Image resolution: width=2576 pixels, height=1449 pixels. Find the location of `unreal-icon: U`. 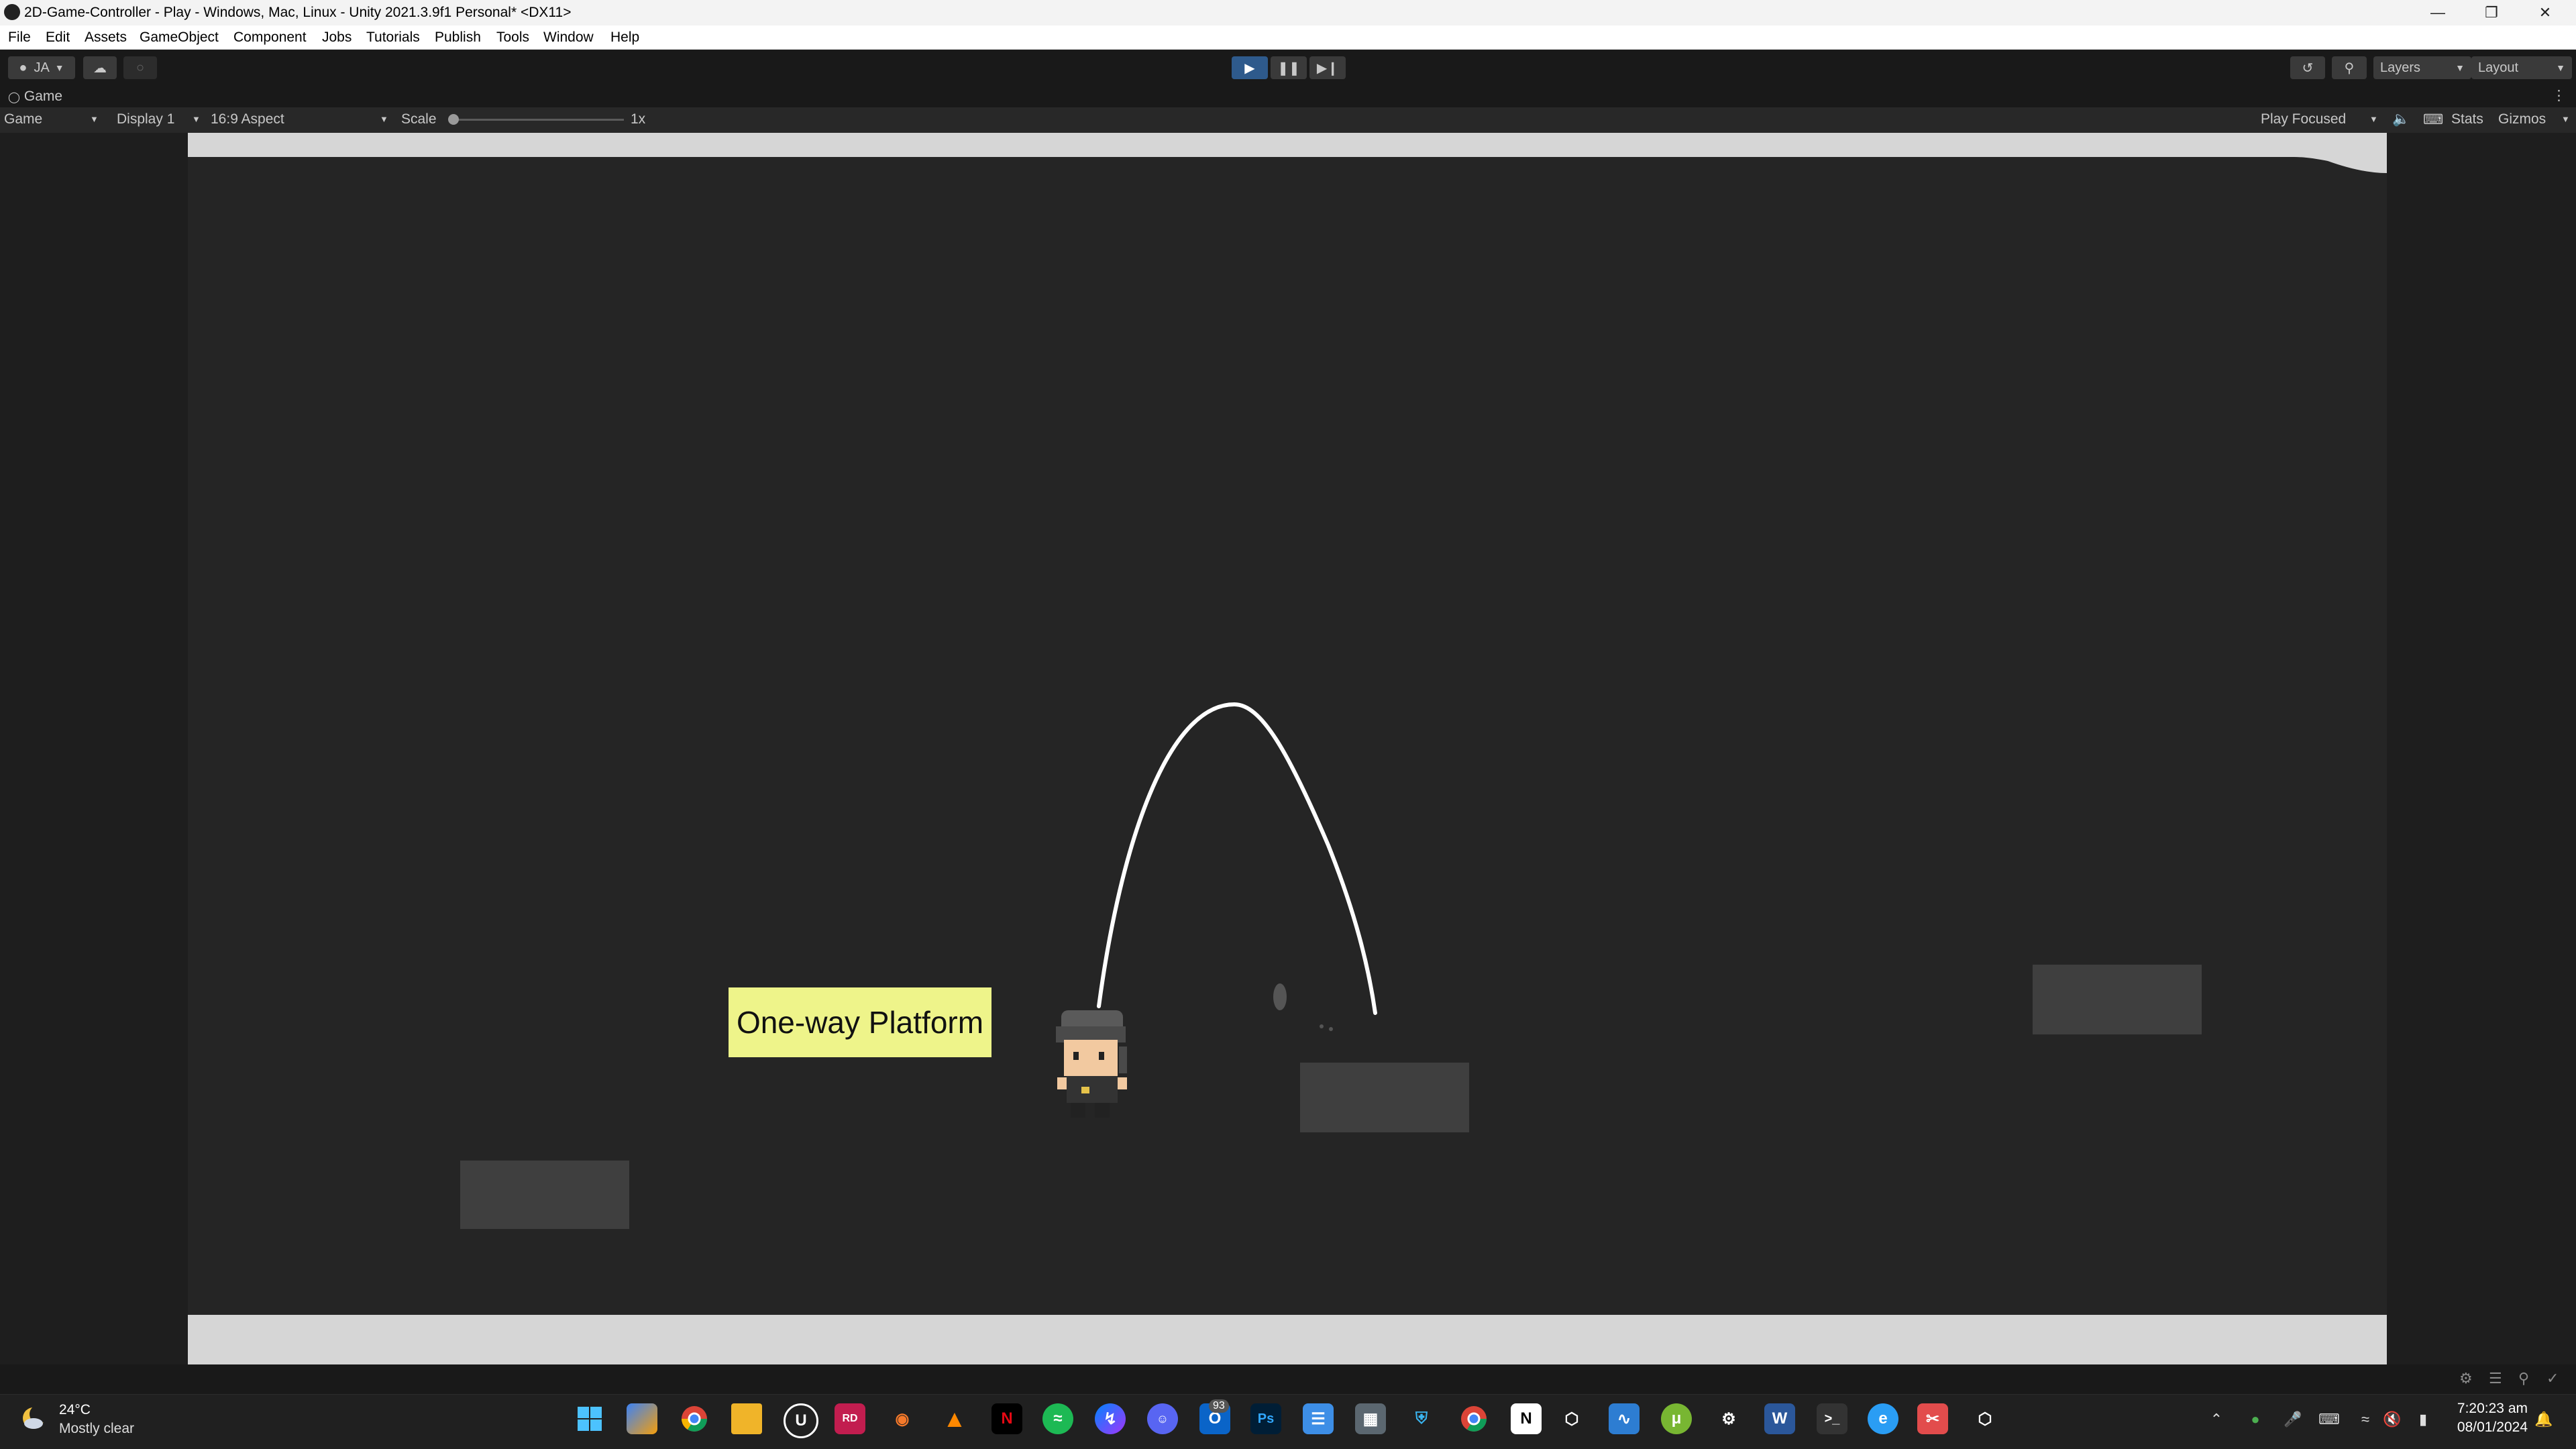

unreal-icon: U is located at coordinates (801, 1420).